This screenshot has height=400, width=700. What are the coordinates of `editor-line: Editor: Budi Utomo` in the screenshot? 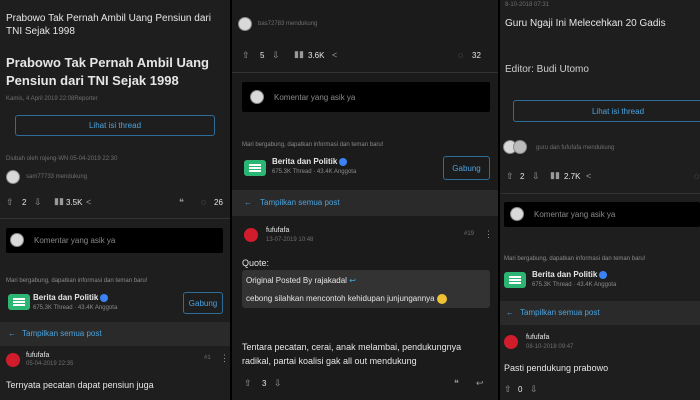 It's located at (547, 69).